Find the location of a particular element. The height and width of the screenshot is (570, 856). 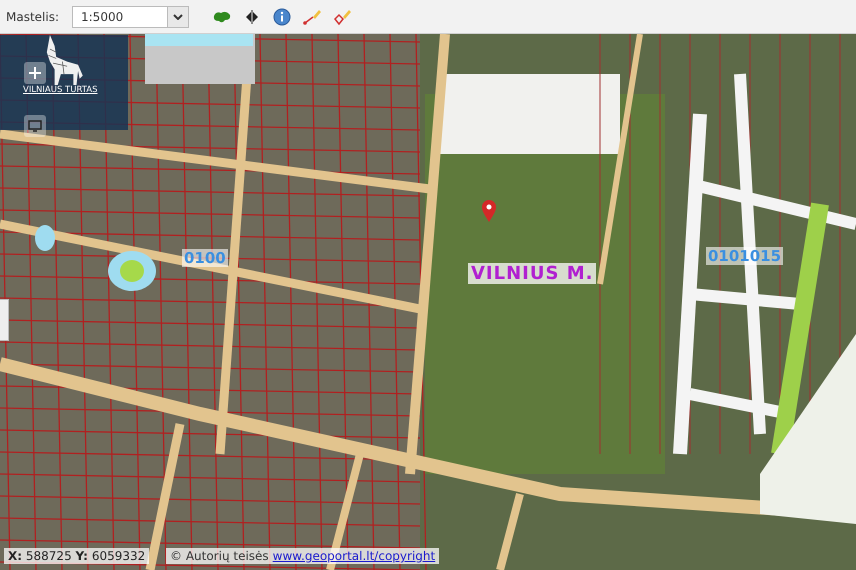

caret-icon is located at coordinates (178, 17).